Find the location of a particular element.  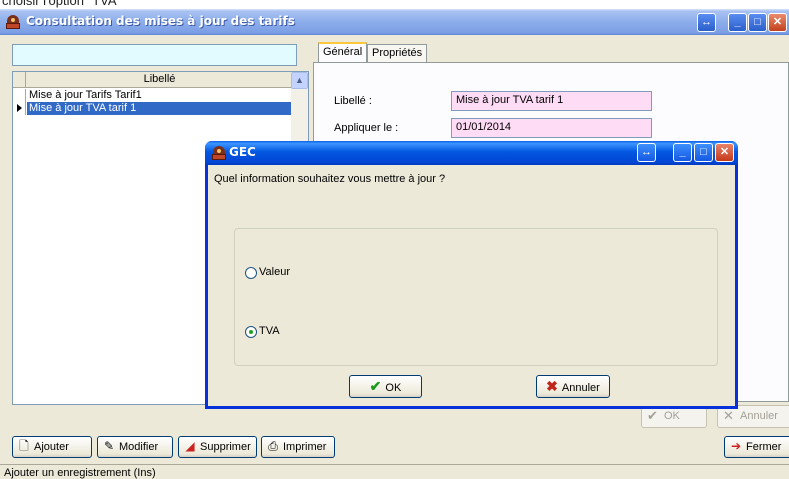

radio-circle-checked is located at coordinates (251, 332).